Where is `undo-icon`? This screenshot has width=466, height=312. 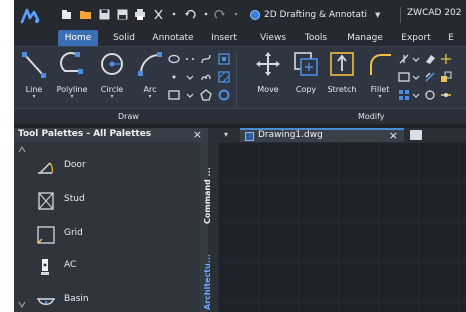 undo-icon is located at coordinates (190, 14).